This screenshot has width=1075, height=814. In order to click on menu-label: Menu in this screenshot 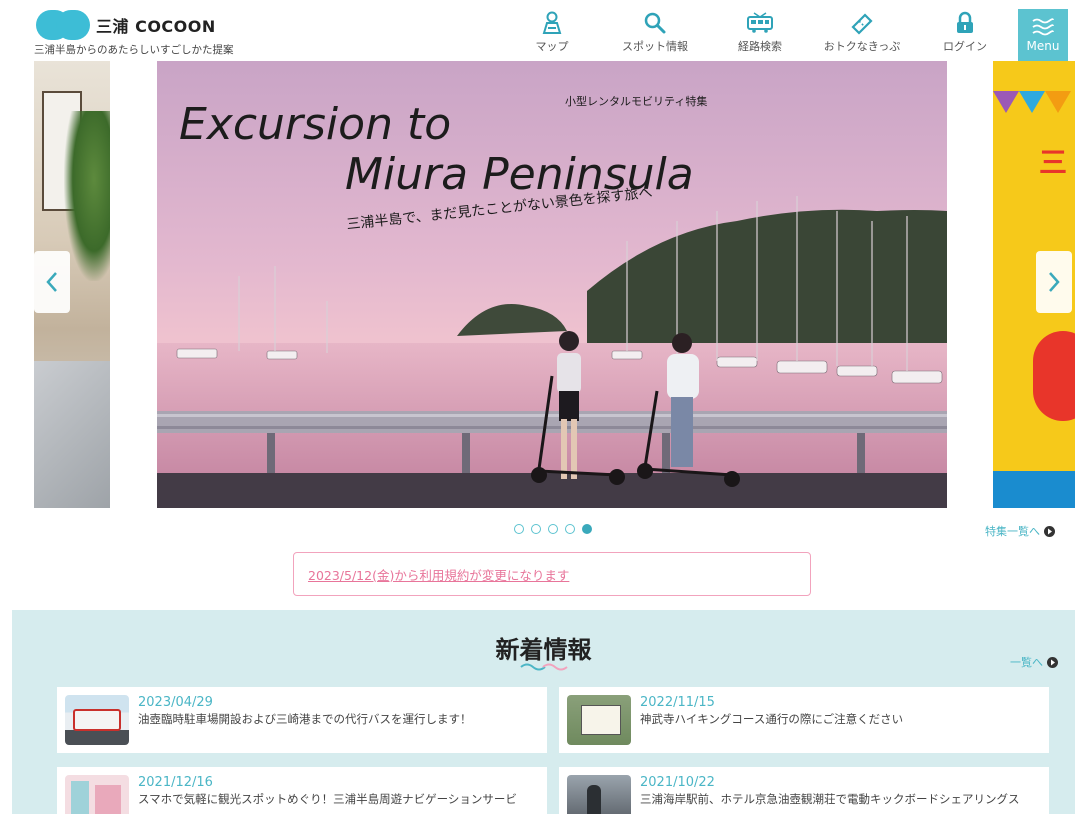, I will do `click(1043, 46)`.